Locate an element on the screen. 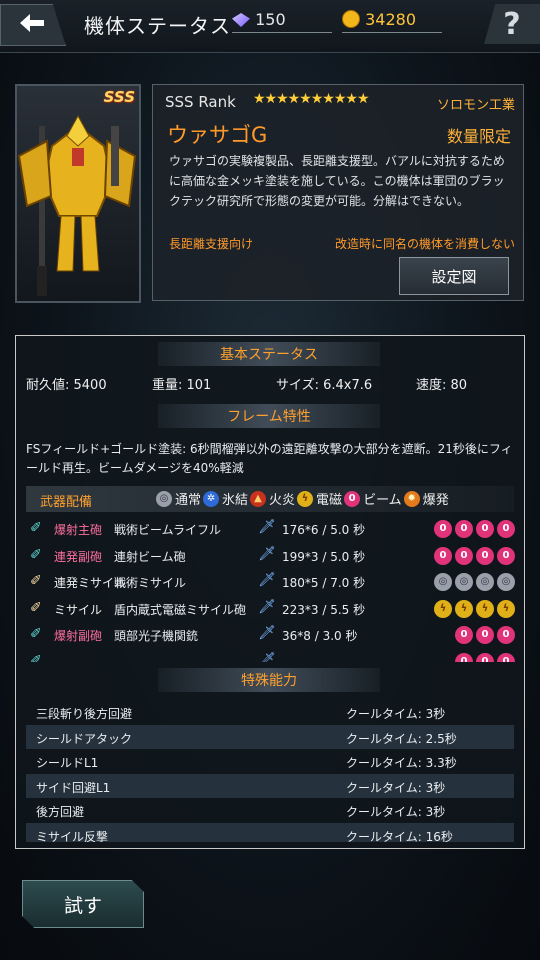 The width and height of the screenshot is (540, 960). unit-portrait: SSS is located at coordinates (78, 193).